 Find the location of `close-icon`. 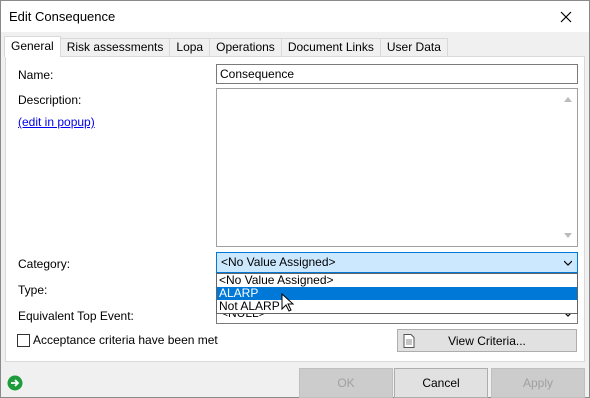

close-icon is located at coordinates (566, 16).